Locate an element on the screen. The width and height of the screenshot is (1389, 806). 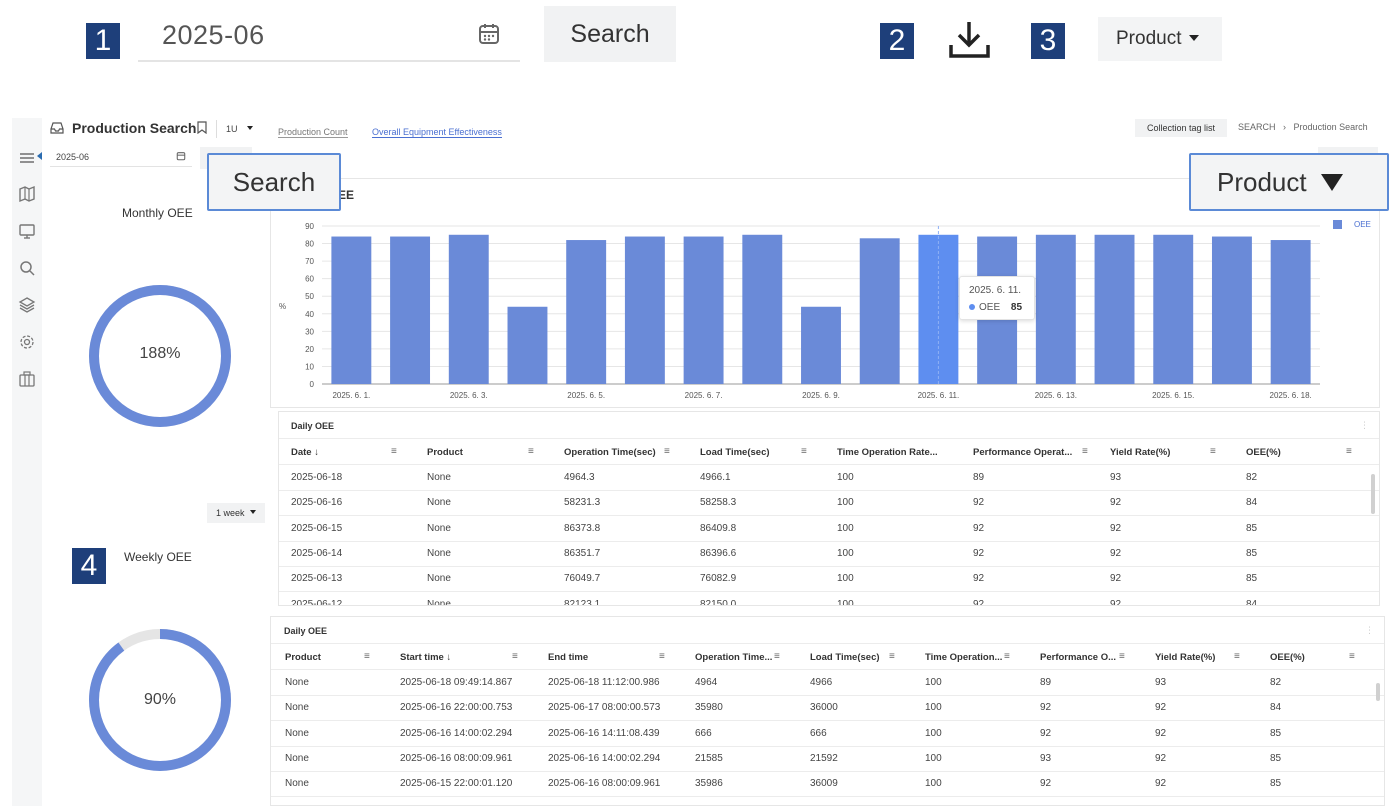
unit-select: 1U is located at coordinates (234, 129).